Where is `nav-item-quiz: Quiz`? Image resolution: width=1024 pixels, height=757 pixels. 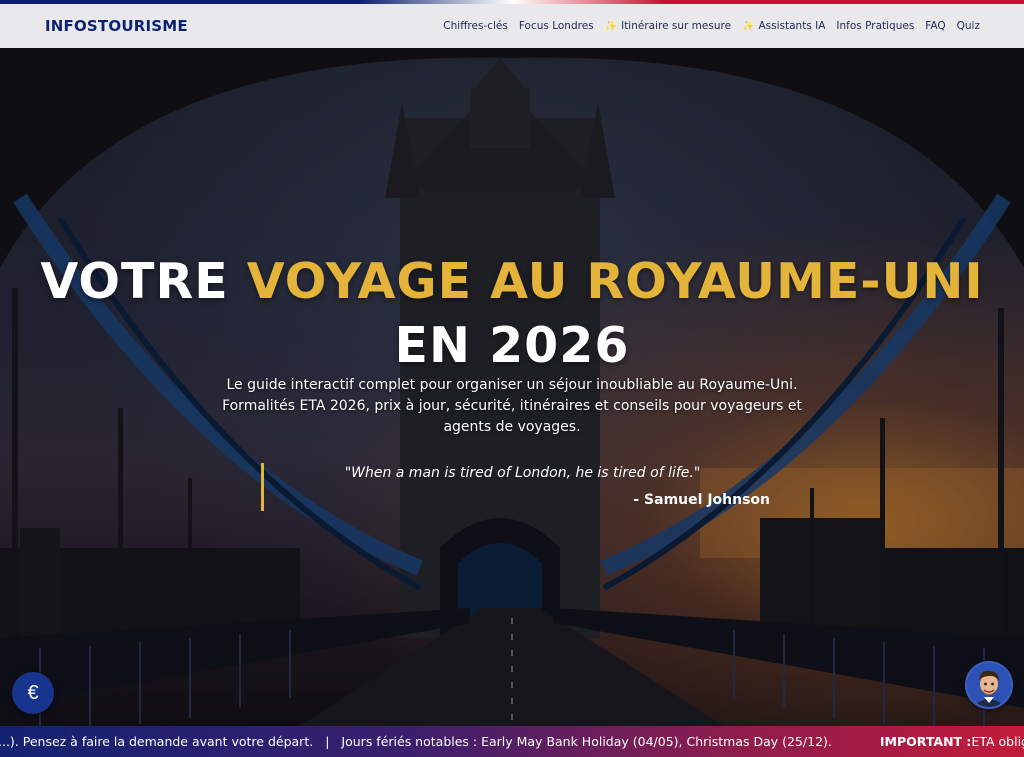
nav-item-quiz: Quiz is located at coordinates (968, 26).